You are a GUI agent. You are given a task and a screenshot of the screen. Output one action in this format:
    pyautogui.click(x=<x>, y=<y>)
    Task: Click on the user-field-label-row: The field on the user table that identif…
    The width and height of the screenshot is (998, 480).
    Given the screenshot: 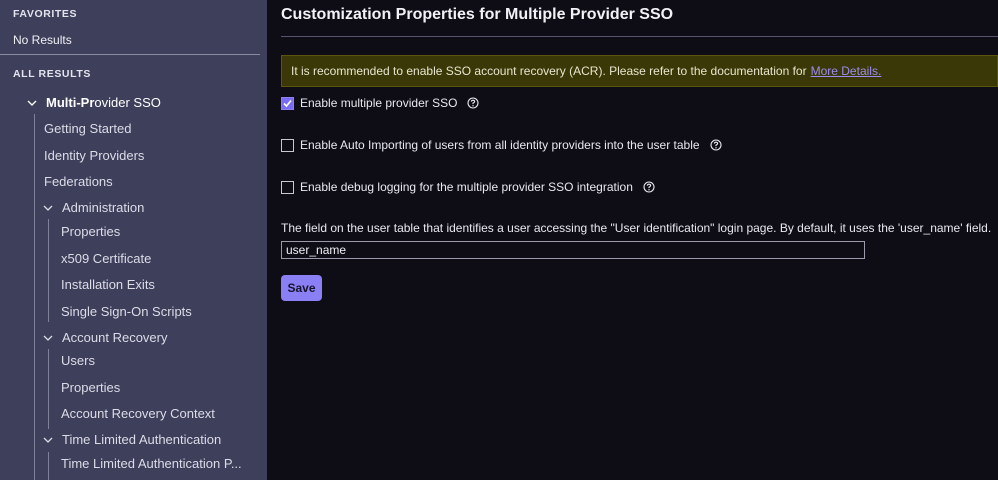 What is the action you would take?
    pyautogui.click(x=639, y=228)
    